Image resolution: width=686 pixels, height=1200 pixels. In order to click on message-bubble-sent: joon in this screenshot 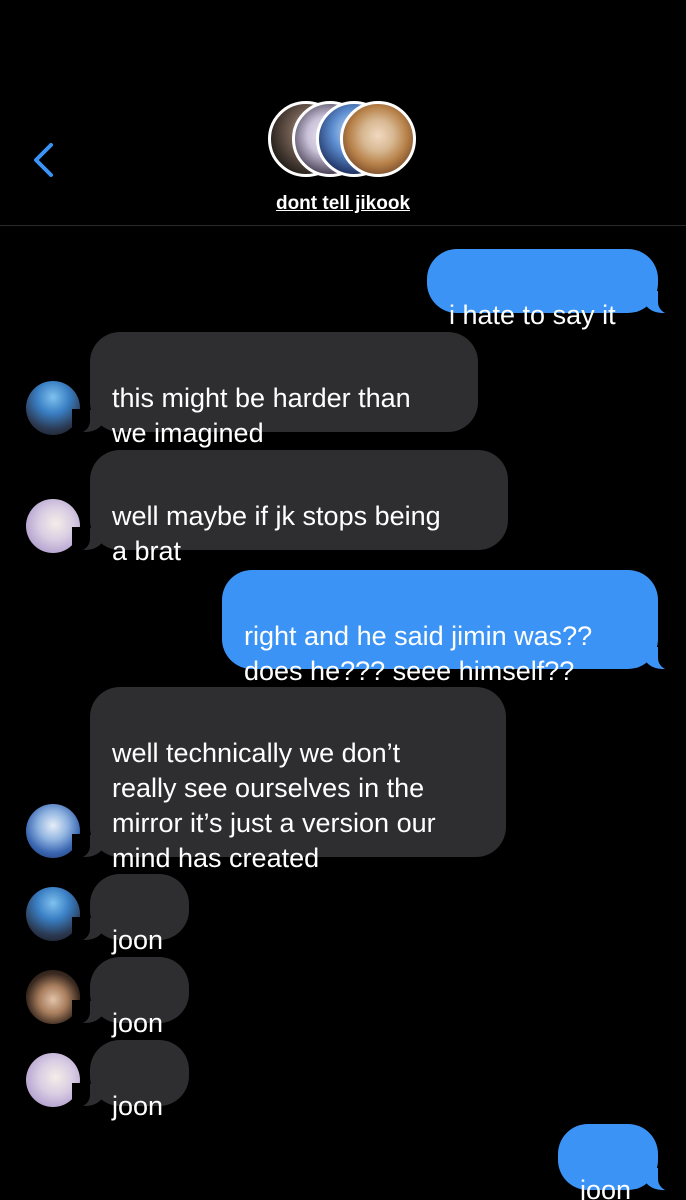, I will do `click(617, 1162)`.